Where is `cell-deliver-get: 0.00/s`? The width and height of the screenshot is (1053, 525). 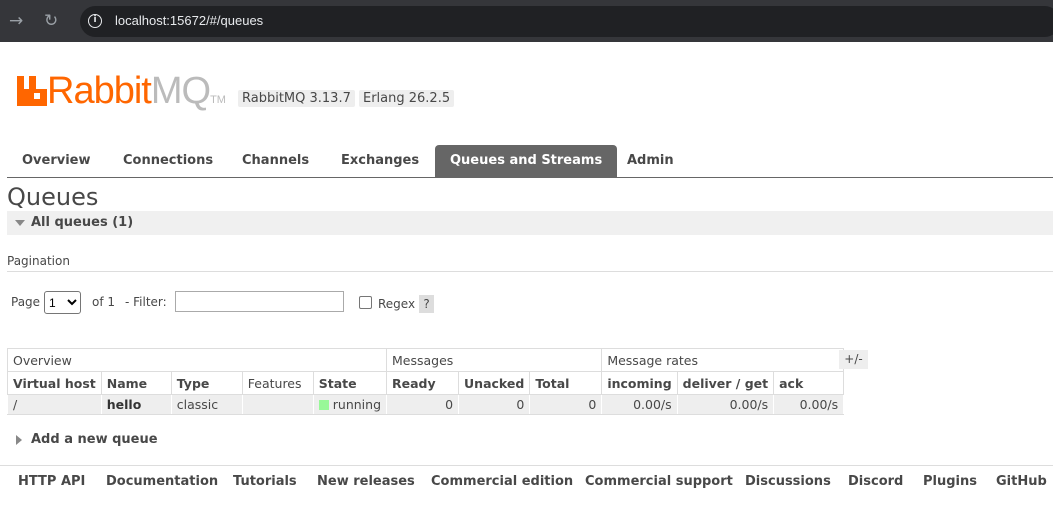 cell-deliver-get: 0.00/s is located at coordinates (725, 404).